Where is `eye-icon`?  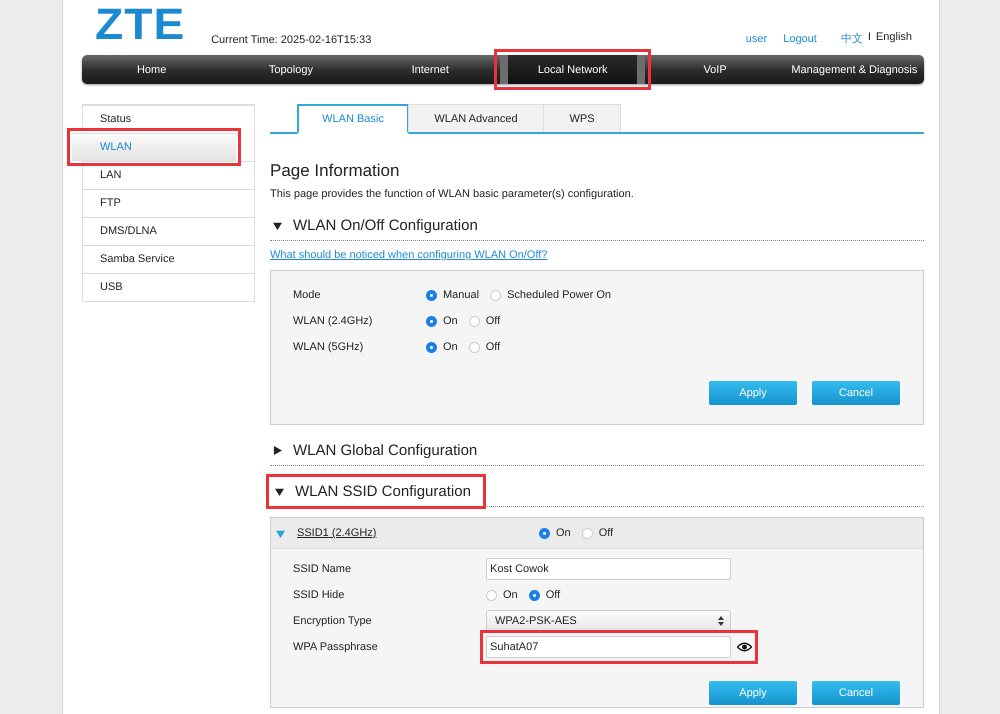
eye-icon is located at coordinates (744, 647).